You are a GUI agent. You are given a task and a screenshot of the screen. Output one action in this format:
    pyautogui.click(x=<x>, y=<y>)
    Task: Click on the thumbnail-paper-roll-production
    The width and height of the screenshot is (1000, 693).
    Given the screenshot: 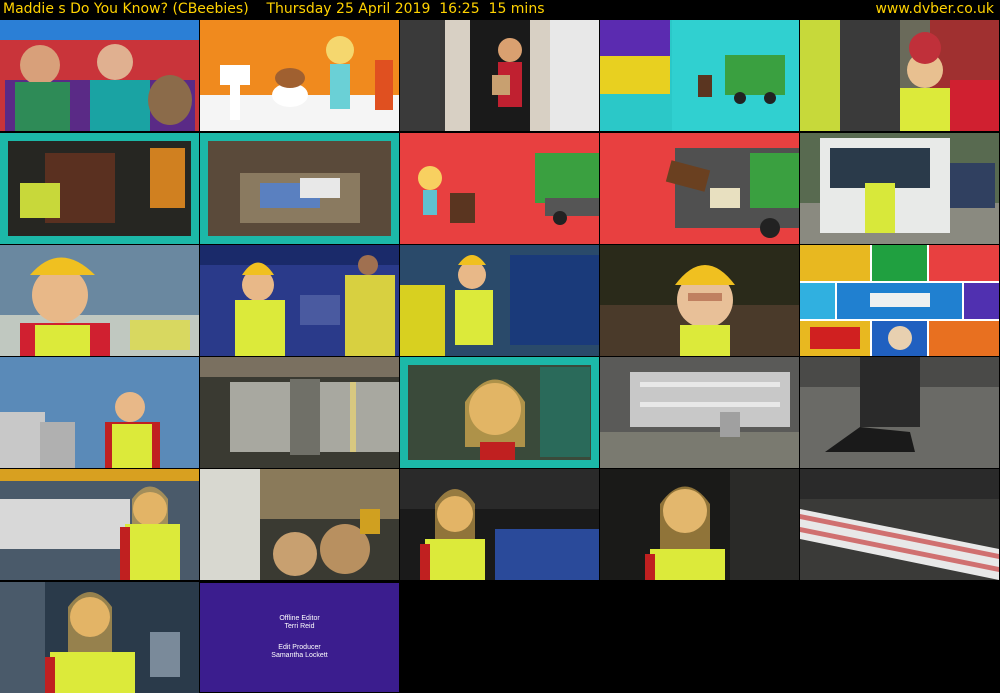 What is the action you would take?
    pyautogui.click(x=299, y=524)
    